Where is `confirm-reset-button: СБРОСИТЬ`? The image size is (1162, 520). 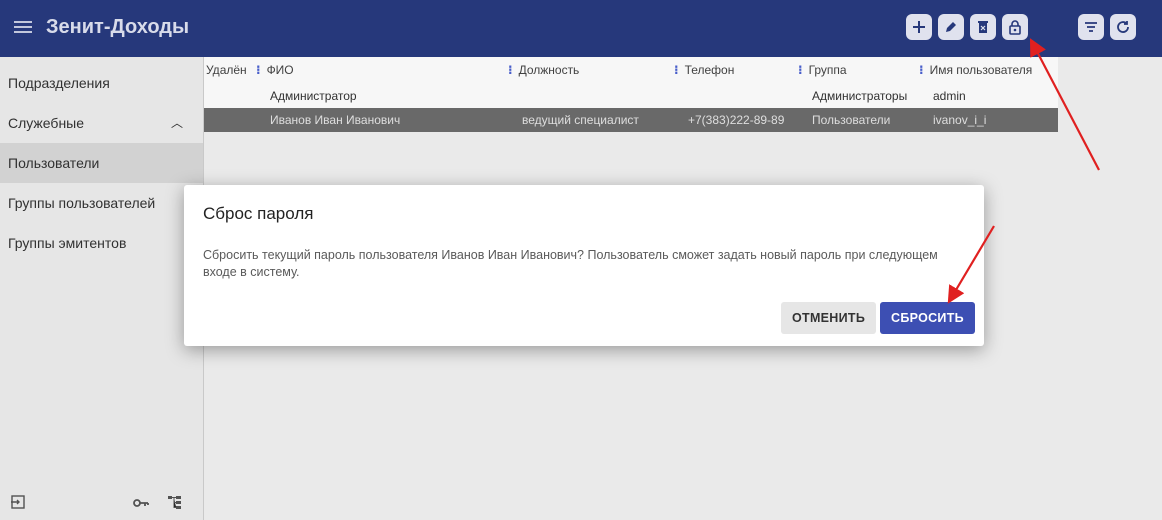
confirm-reset-button: СБРОСИТЬ is located at coordinates (927, 318).